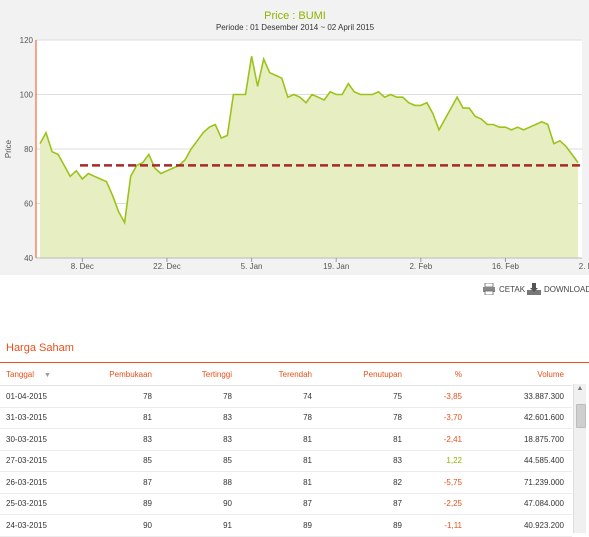  What do you see at coordinates (280, 396) in the screenshot?
I see `cell-low: 74` at bounding box center [280, 396].